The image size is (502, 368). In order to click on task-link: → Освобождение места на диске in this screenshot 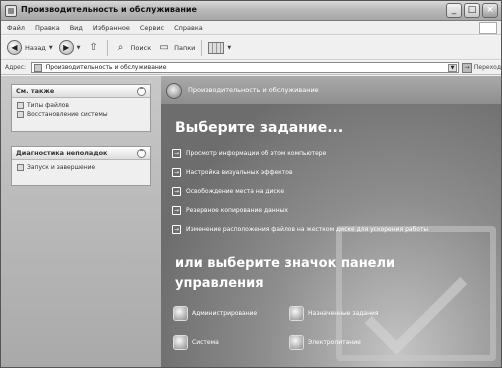, I will do `click(300, 191)`.